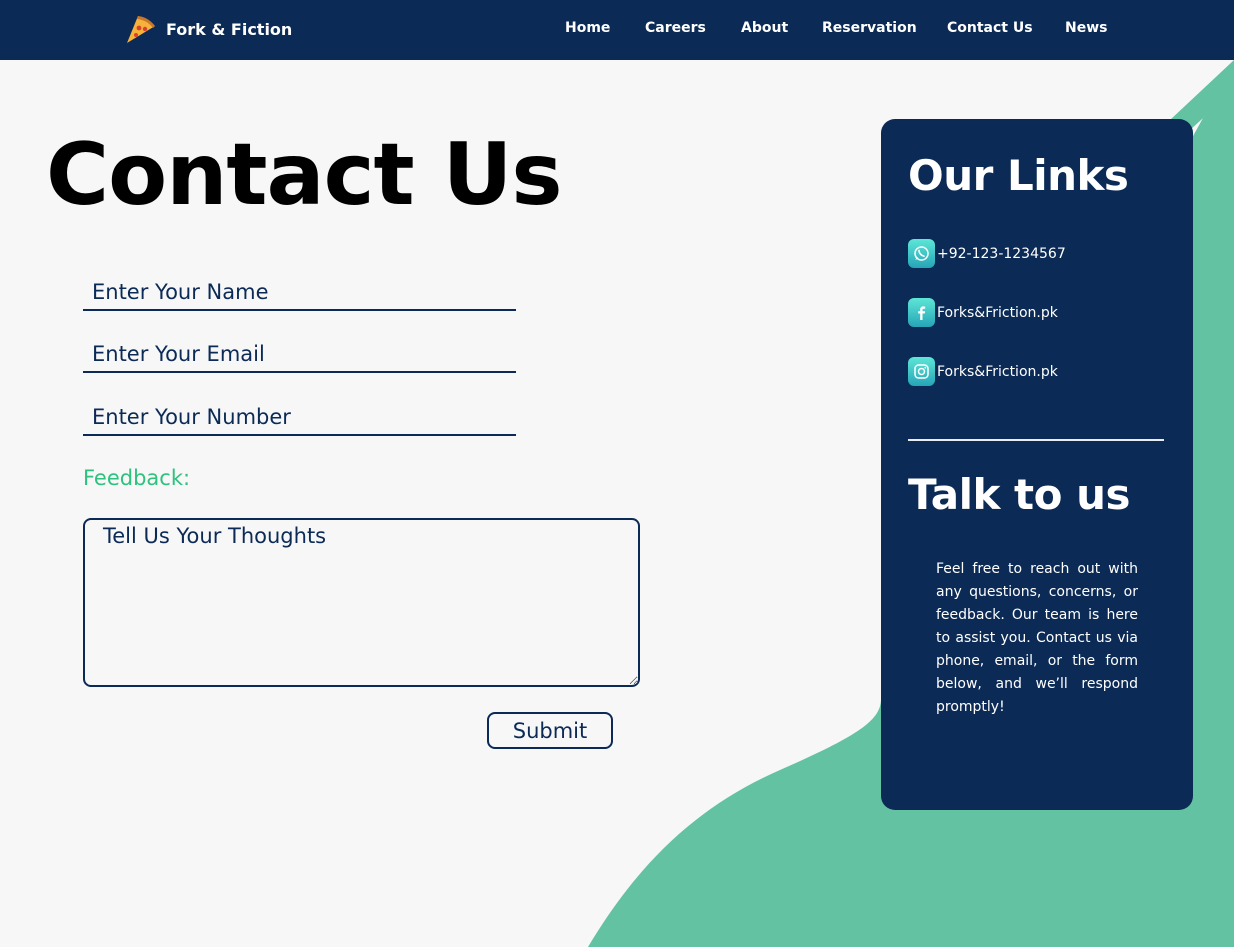  I want to click on whatsapp-number: +92-123-1234567, so click(1001, 253).